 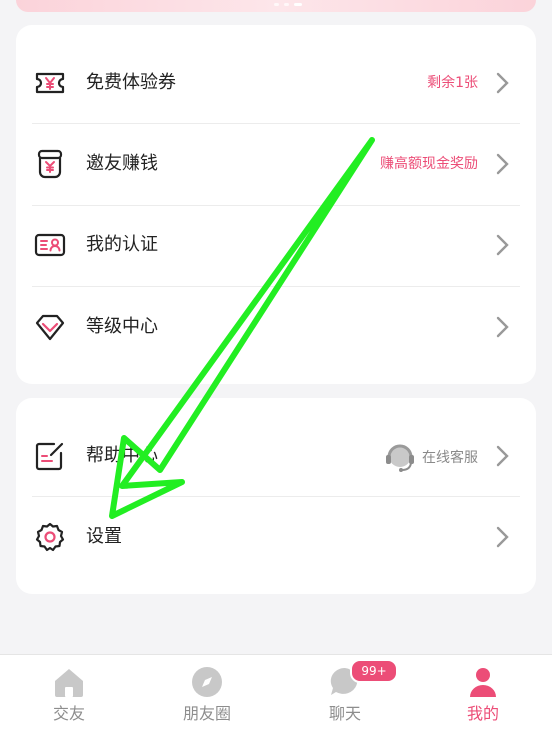 I want to click on diamond-icon, so click(x=50, y=327).